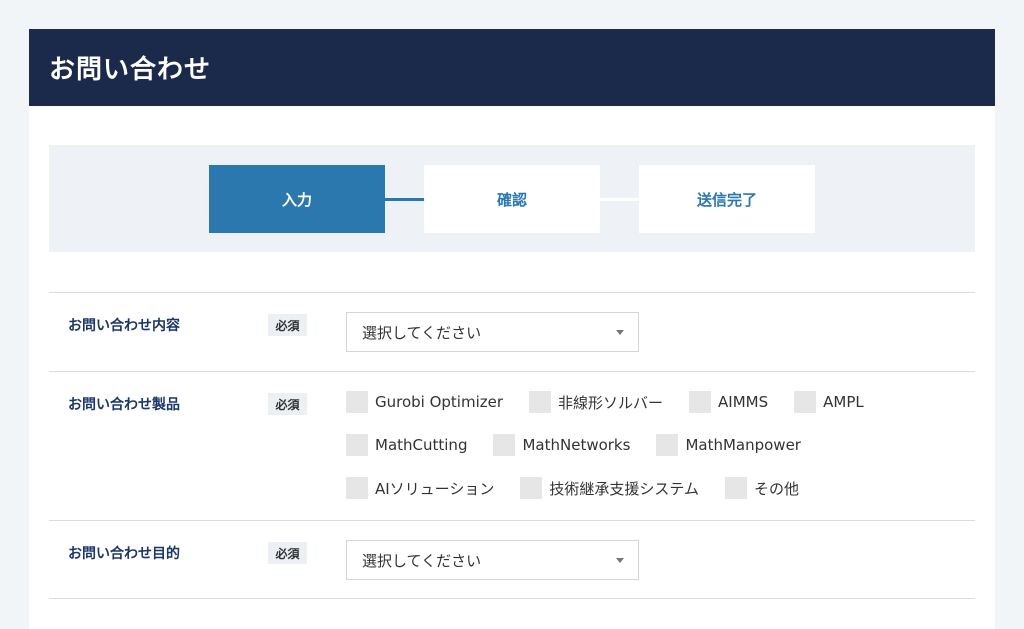 The image size is (1024, 629). What do you see at coordinates (576, 445) in the screenshot?
I see `checkbox-label: MathNetworks` at bounding box center [576, 445].